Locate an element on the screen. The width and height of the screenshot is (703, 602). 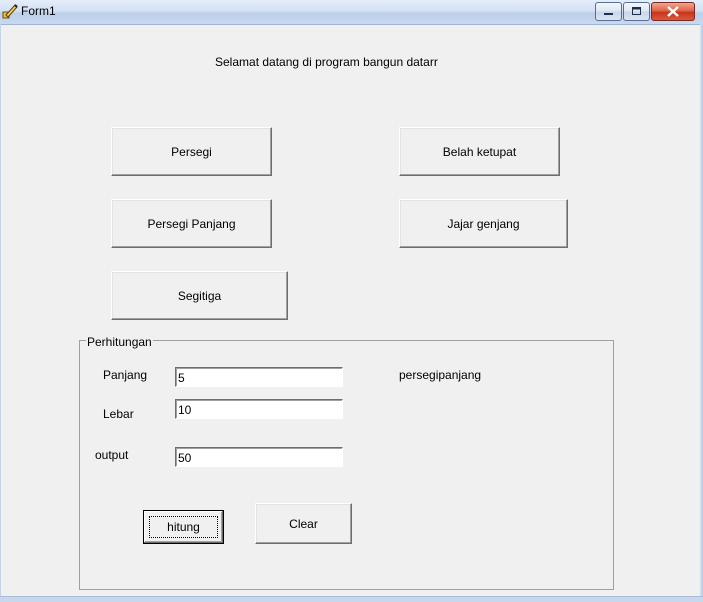
segitiga-button: Segitiga is located at coordinates (199, 295).